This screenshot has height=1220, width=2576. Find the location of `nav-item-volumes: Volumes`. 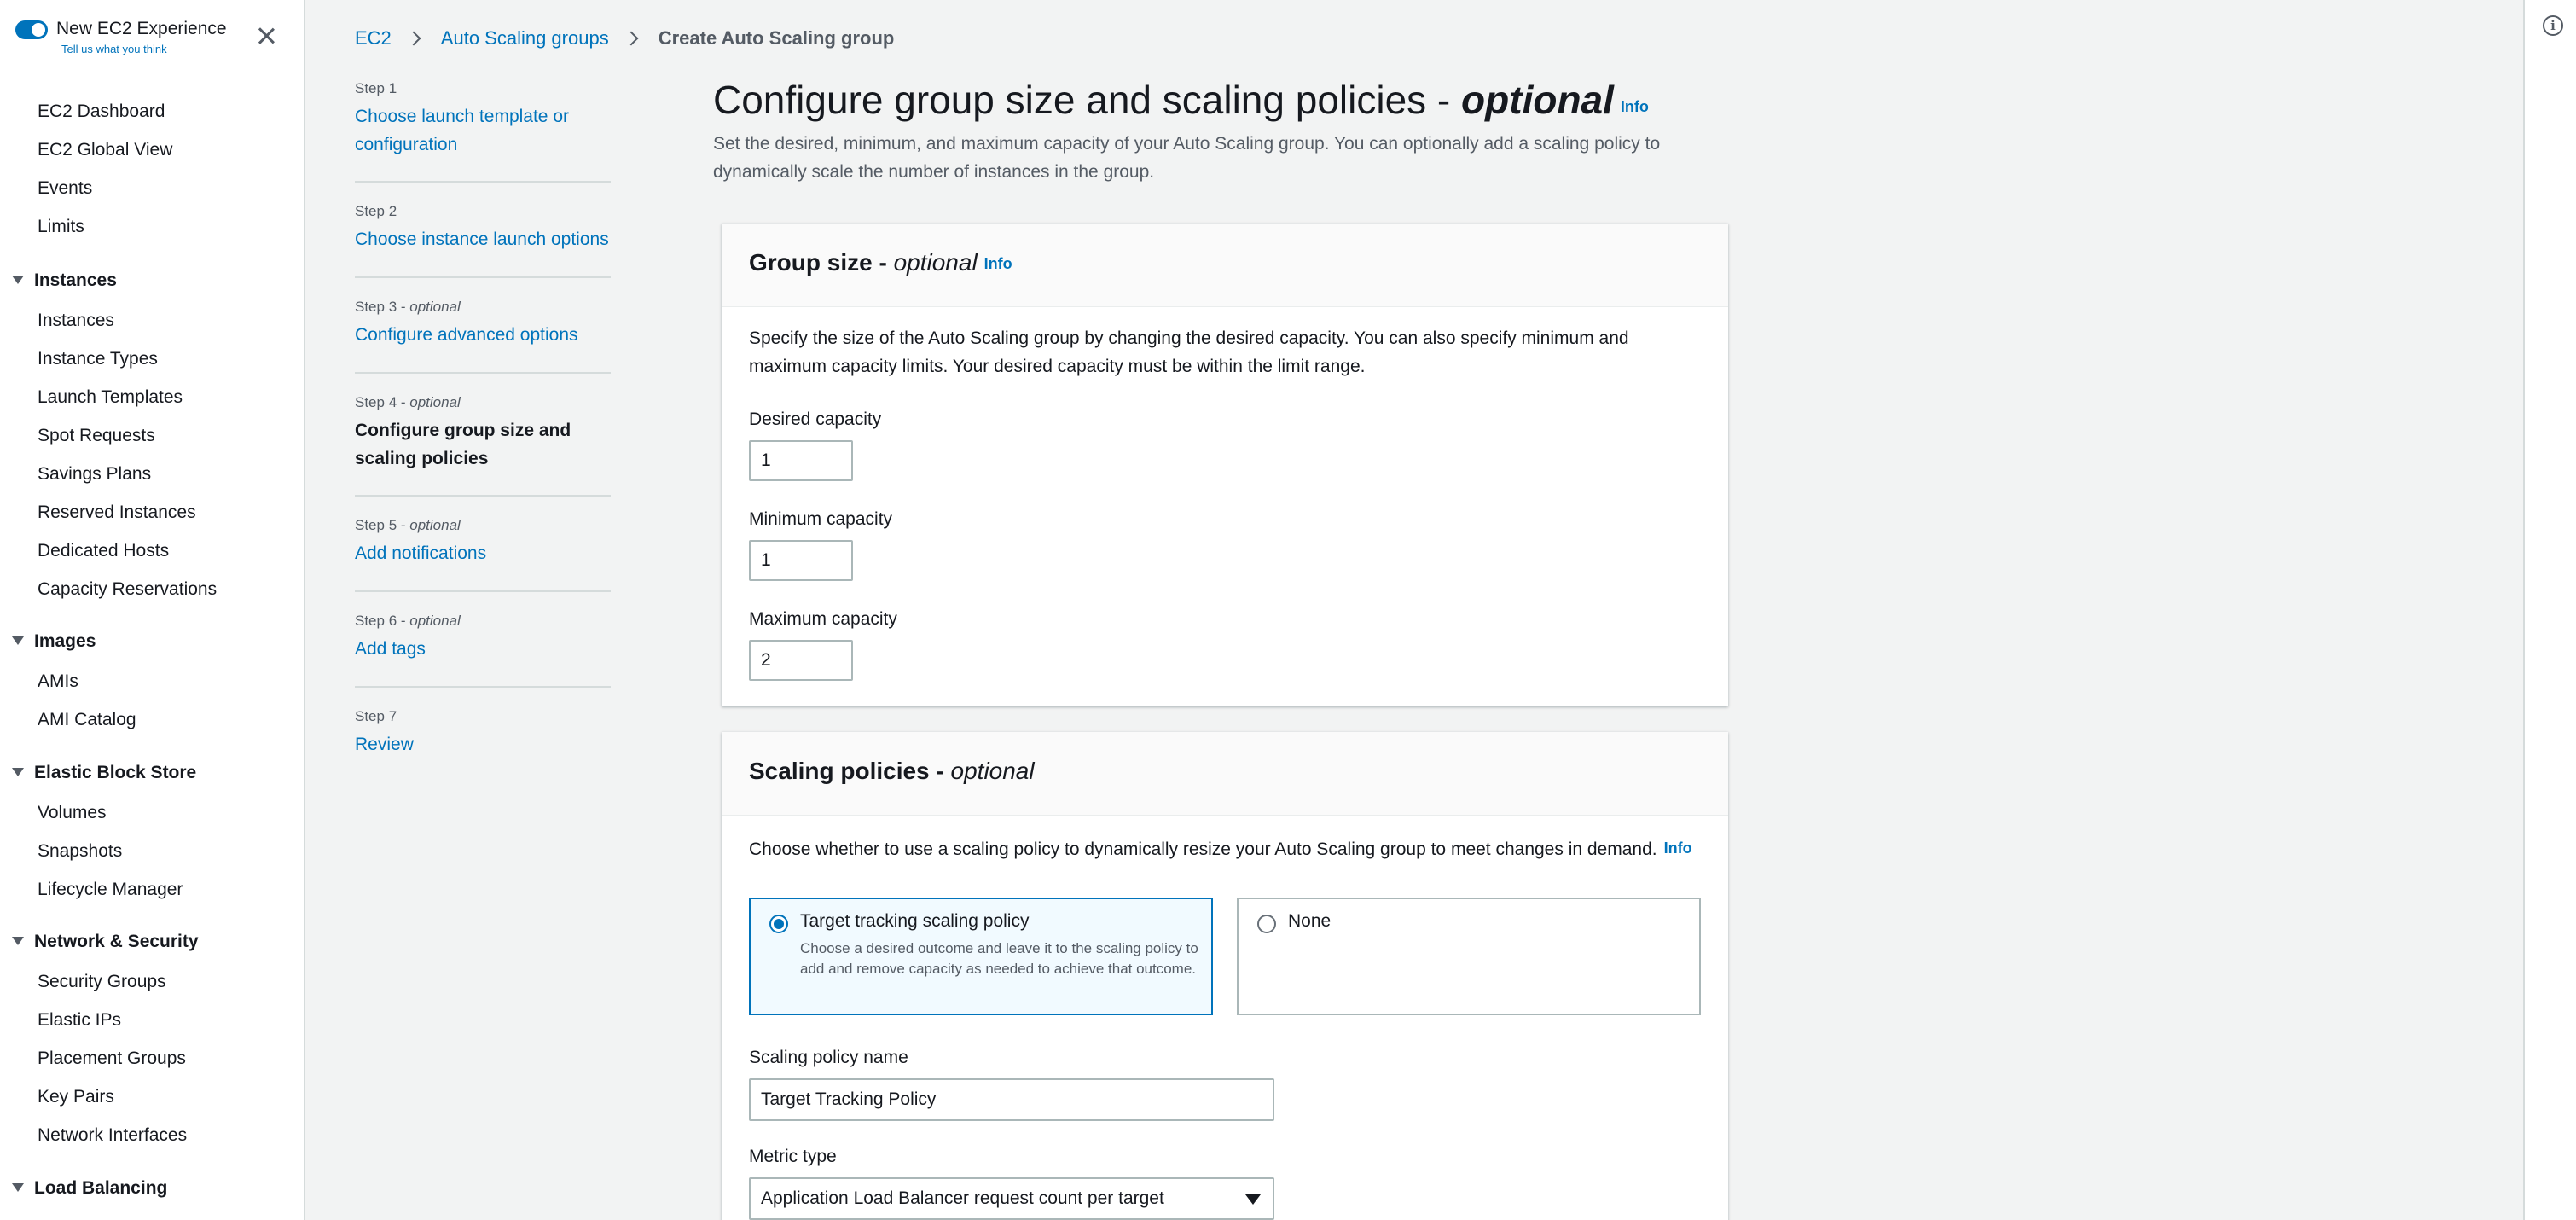

nav-item-volumes: Volumes is located at coordinates (72, 813).